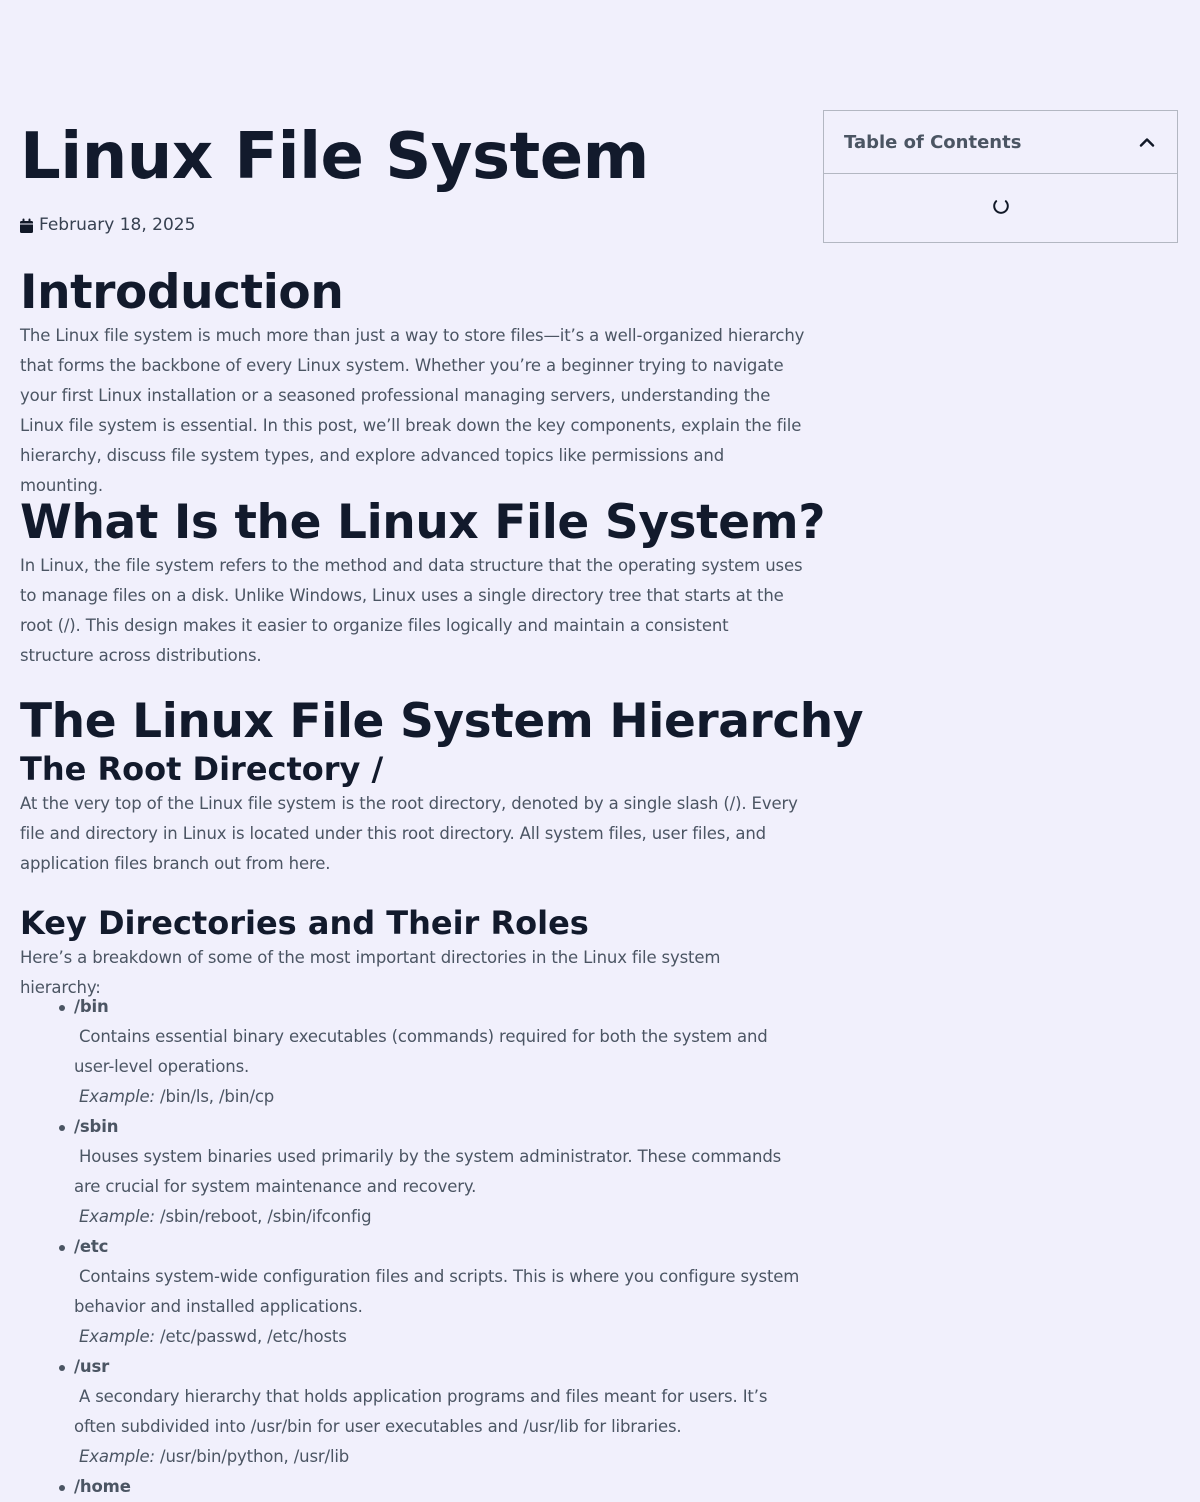 The image size is (1200, 1502). I want to click on toc-title: Table of Contents, so click(933, 142).